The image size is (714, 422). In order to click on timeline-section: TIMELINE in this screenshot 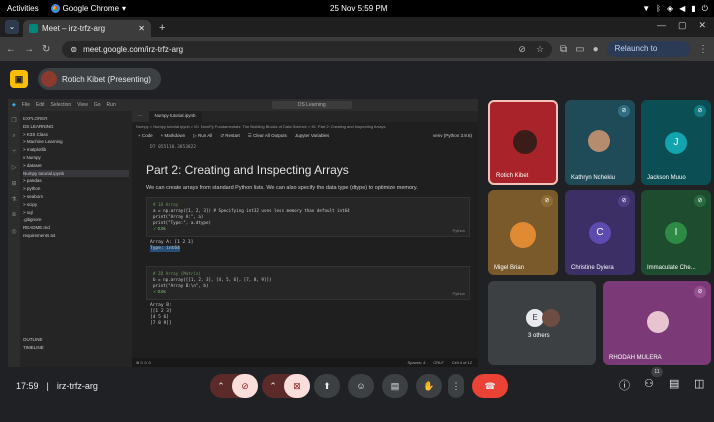, I will do `click(76, 348)`.